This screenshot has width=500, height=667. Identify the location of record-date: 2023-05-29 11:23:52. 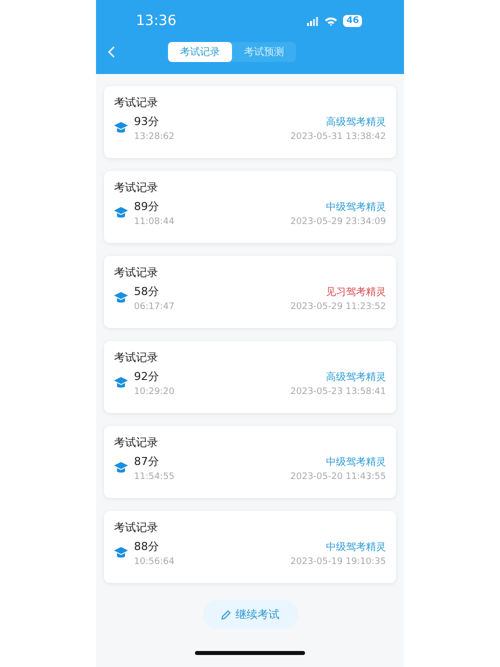
(338, 307).